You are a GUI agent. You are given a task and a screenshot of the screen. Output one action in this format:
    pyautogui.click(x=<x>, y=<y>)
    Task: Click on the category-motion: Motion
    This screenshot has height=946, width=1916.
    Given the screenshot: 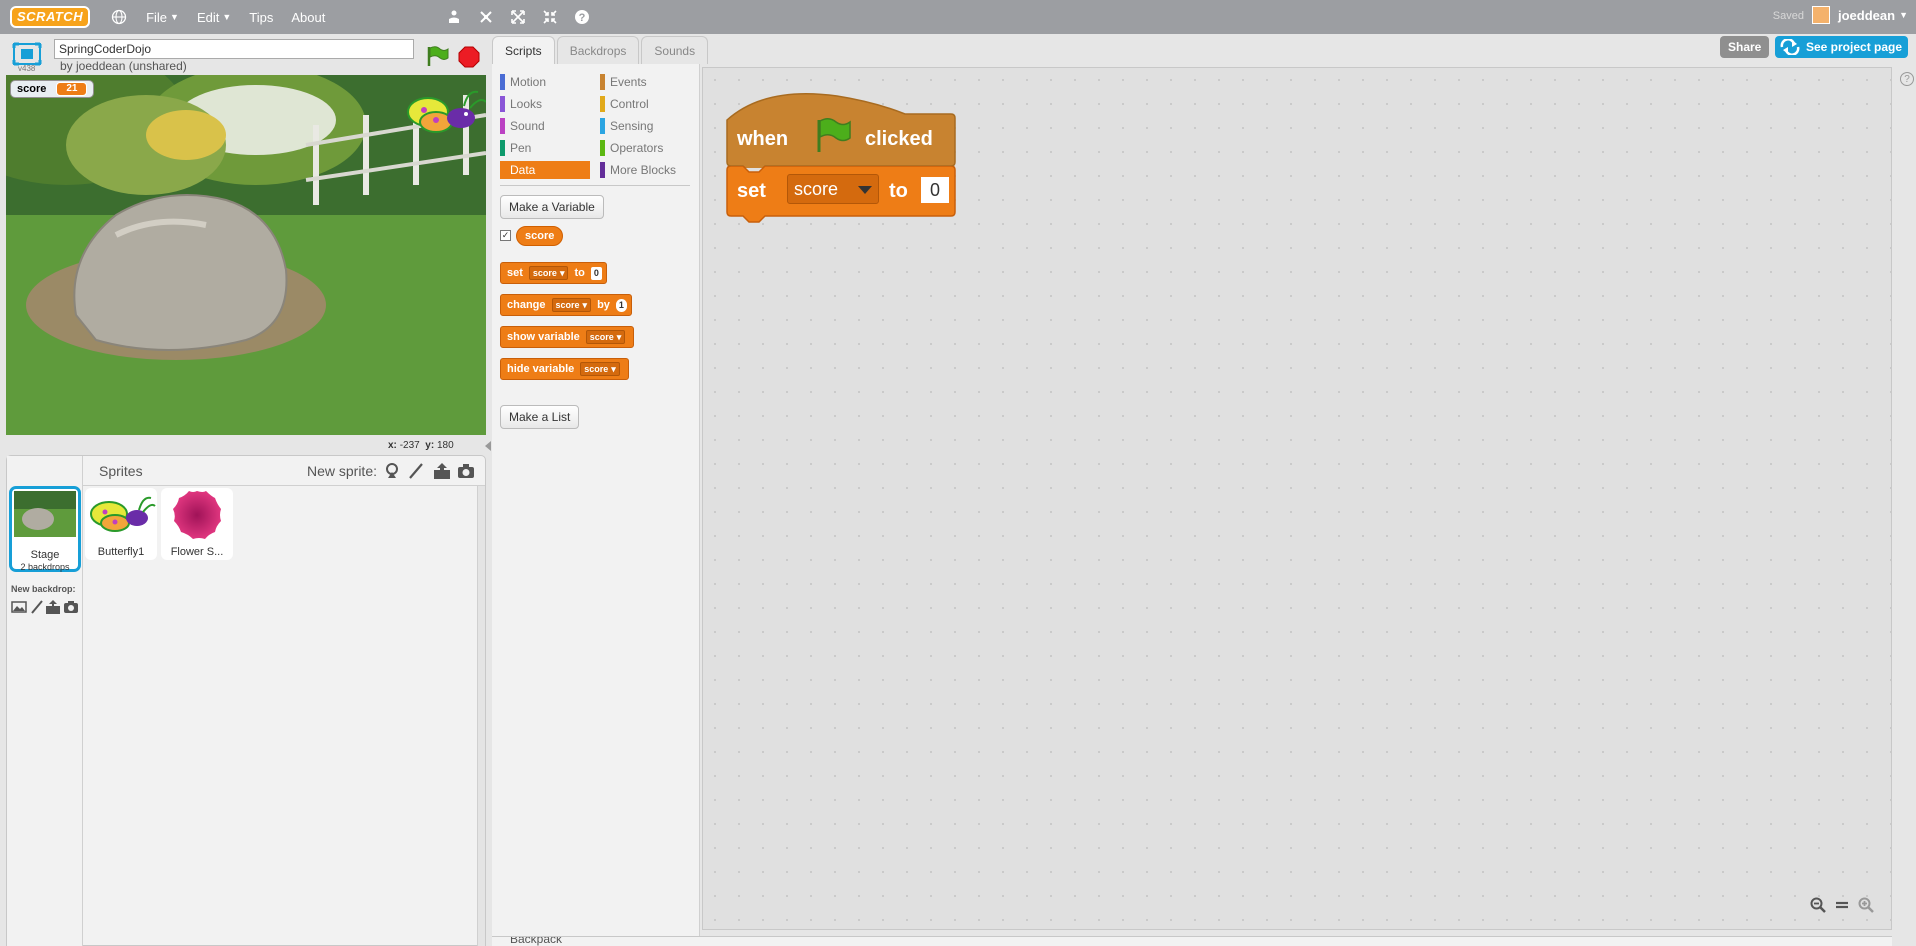 What is the action you would take?
    pyautogui.click(x=545, y=82)
    